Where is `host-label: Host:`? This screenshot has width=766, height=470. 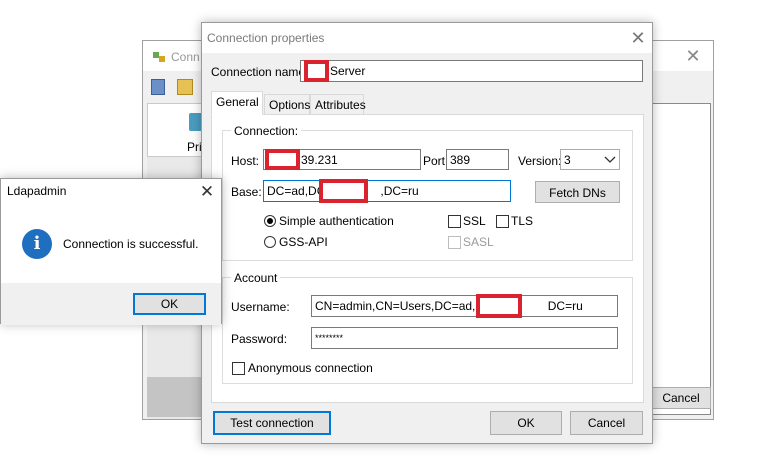 host-label: Host: is located at coordinates (245, 161).